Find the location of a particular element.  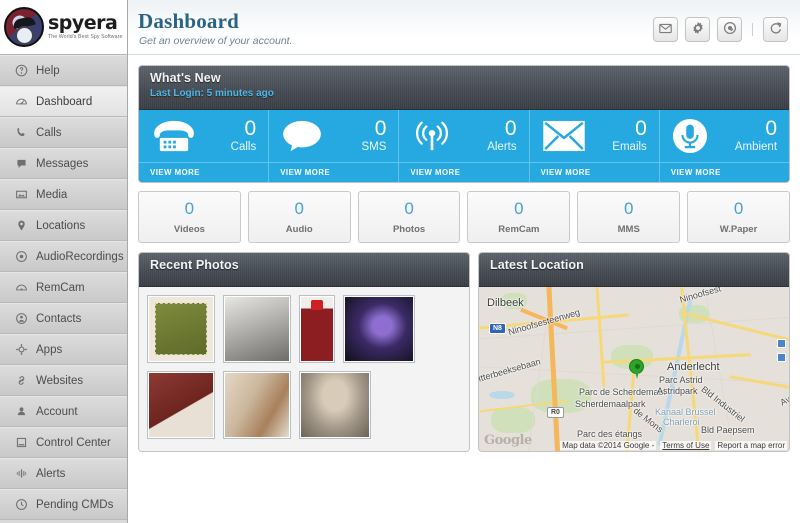

help-icon is located at coordinates (21, 71).